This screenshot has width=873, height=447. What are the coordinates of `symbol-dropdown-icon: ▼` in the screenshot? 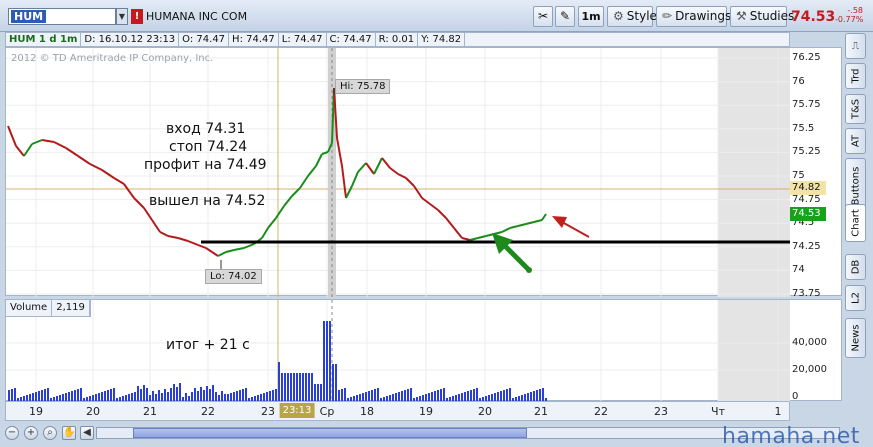 It's located at (122, 16).